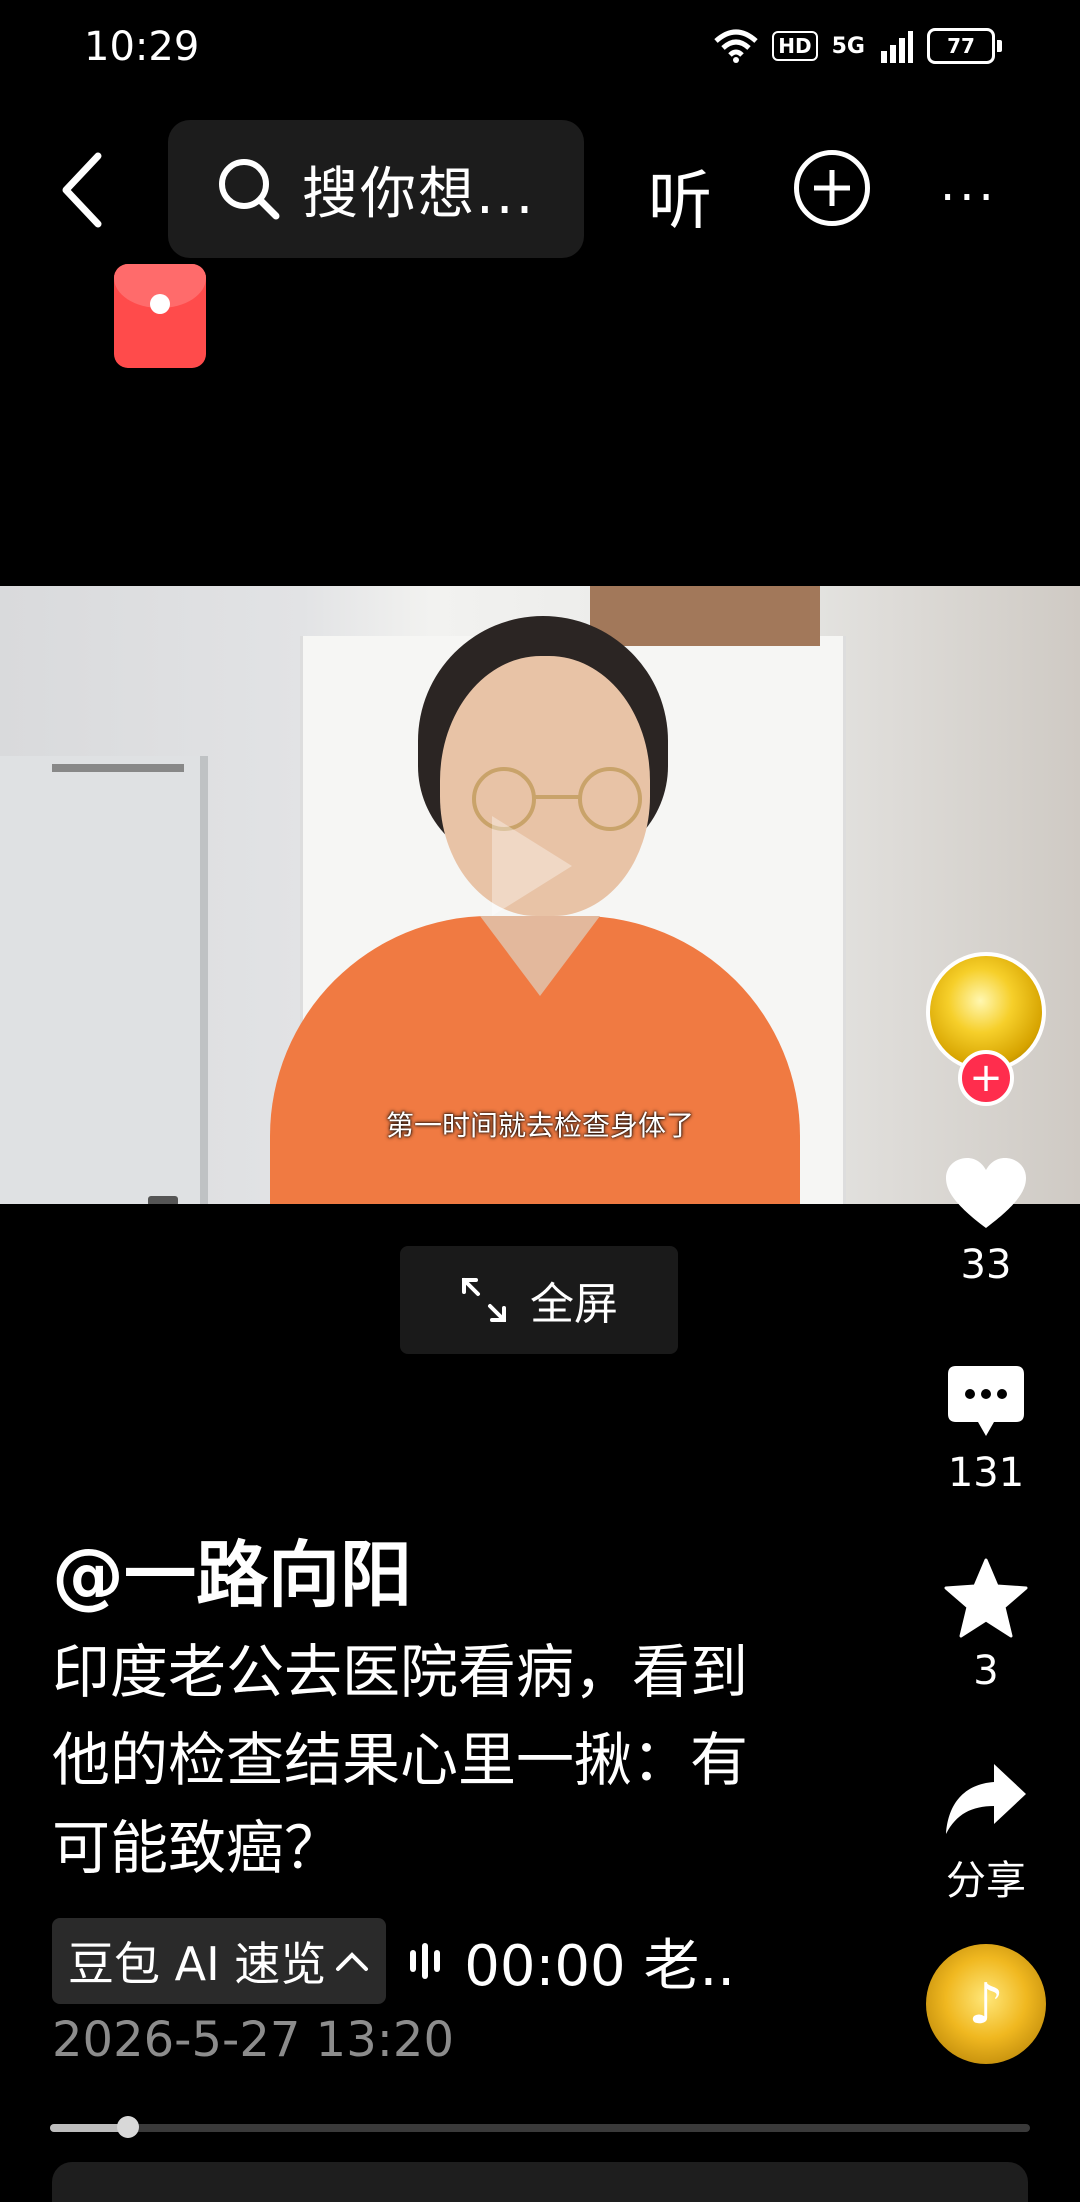 Image resolution: width=1080 pixels, height=2202 pixels. What do you see at coordinates (232, 1568) in the screenshot?
I see `author-name: @一路向阳` at bounding box center [232, 1568].